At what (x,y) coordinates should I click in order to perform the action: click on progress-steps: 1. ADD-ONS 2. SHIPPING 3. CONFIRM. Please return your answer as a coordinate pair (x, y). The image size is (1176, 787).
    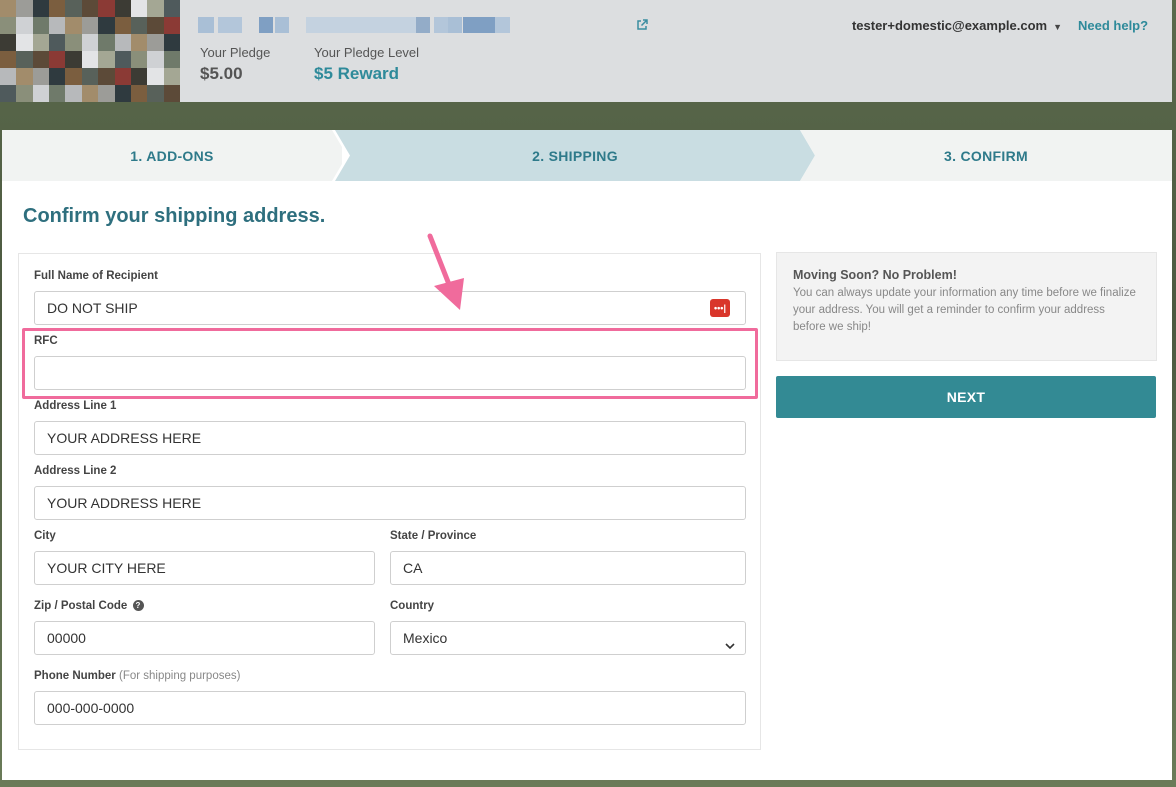
    Looking at the image, I should click on (587, 155).